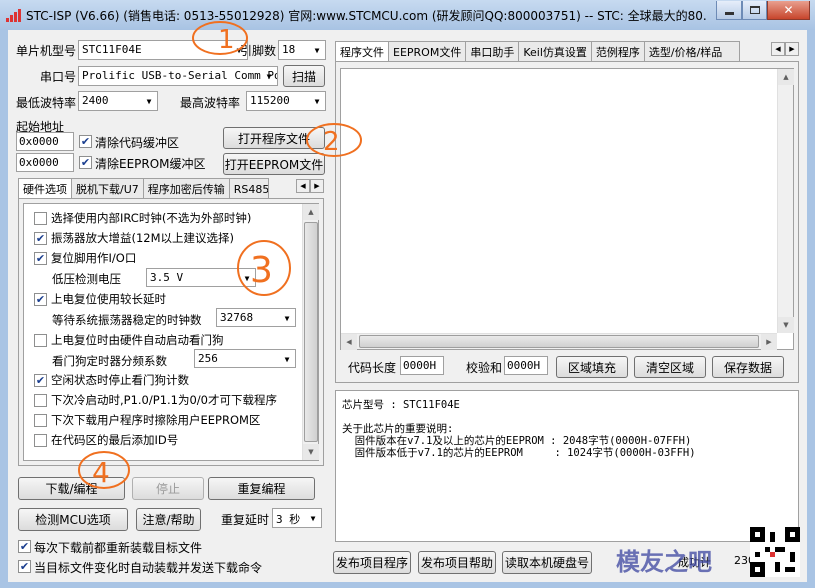  What do you see at coordinates (245, 358) in the screenshot?
I see `wdt-prescale-select: 256 ▼` at bounding box center [245, 358].